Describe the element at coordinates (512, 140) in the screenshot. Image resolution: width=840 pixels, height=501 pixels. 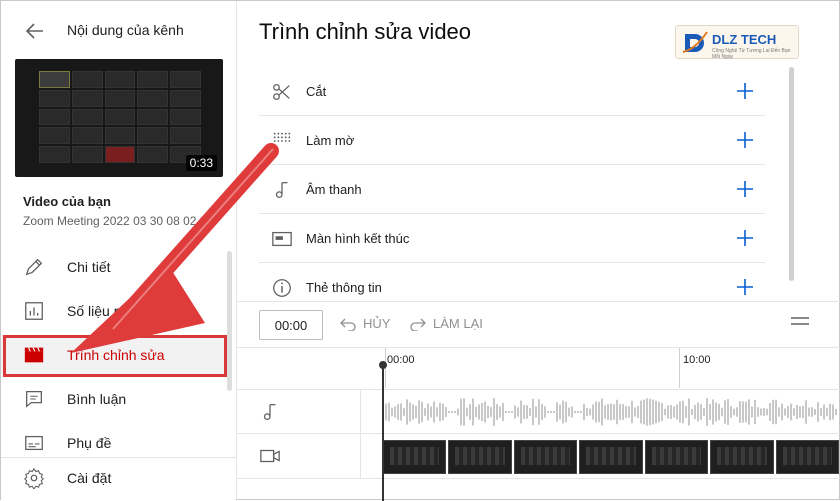
I see `tool-row-blur: Làm mờ` at that location.